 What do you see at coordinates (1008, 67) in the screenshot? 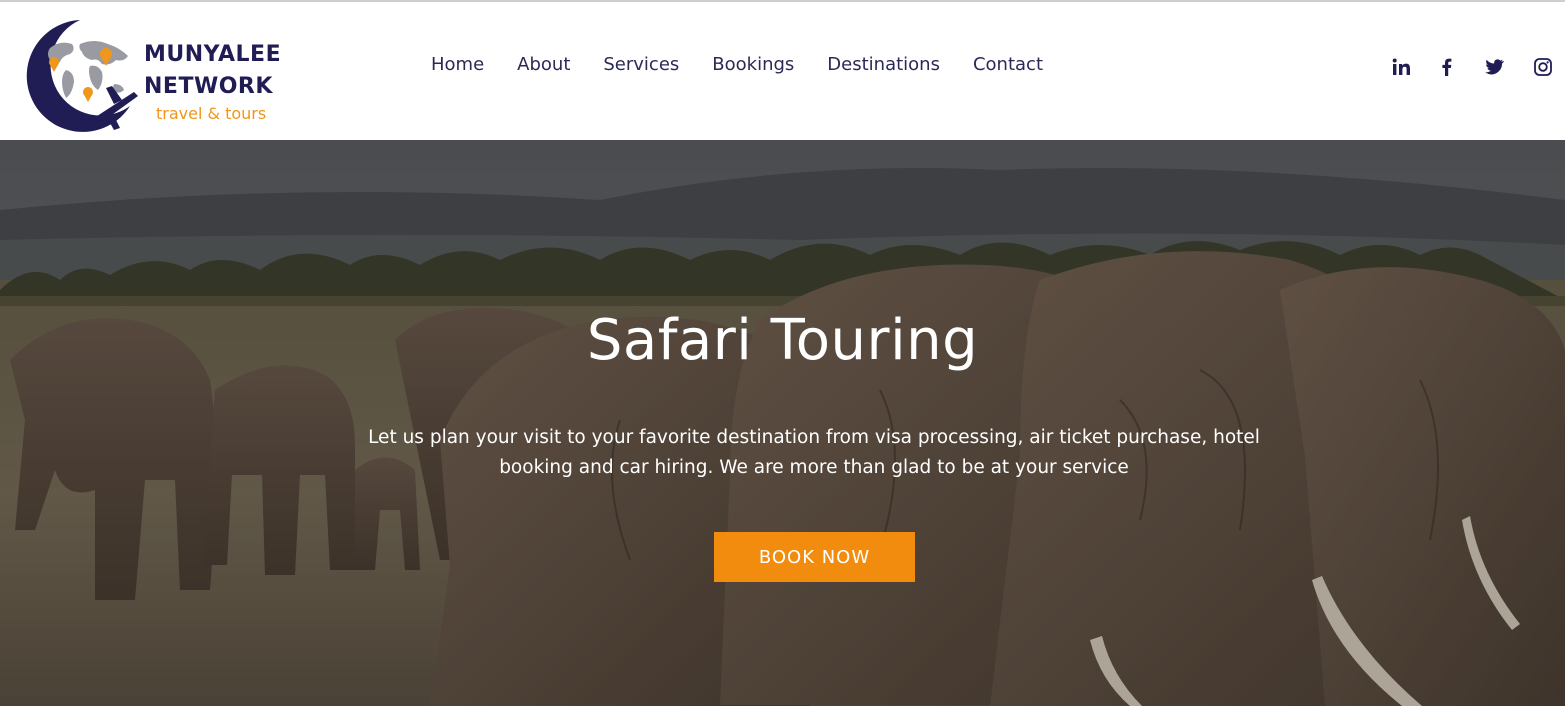
I see `nav-contact: Contact` at bounding box center [1008, 67].